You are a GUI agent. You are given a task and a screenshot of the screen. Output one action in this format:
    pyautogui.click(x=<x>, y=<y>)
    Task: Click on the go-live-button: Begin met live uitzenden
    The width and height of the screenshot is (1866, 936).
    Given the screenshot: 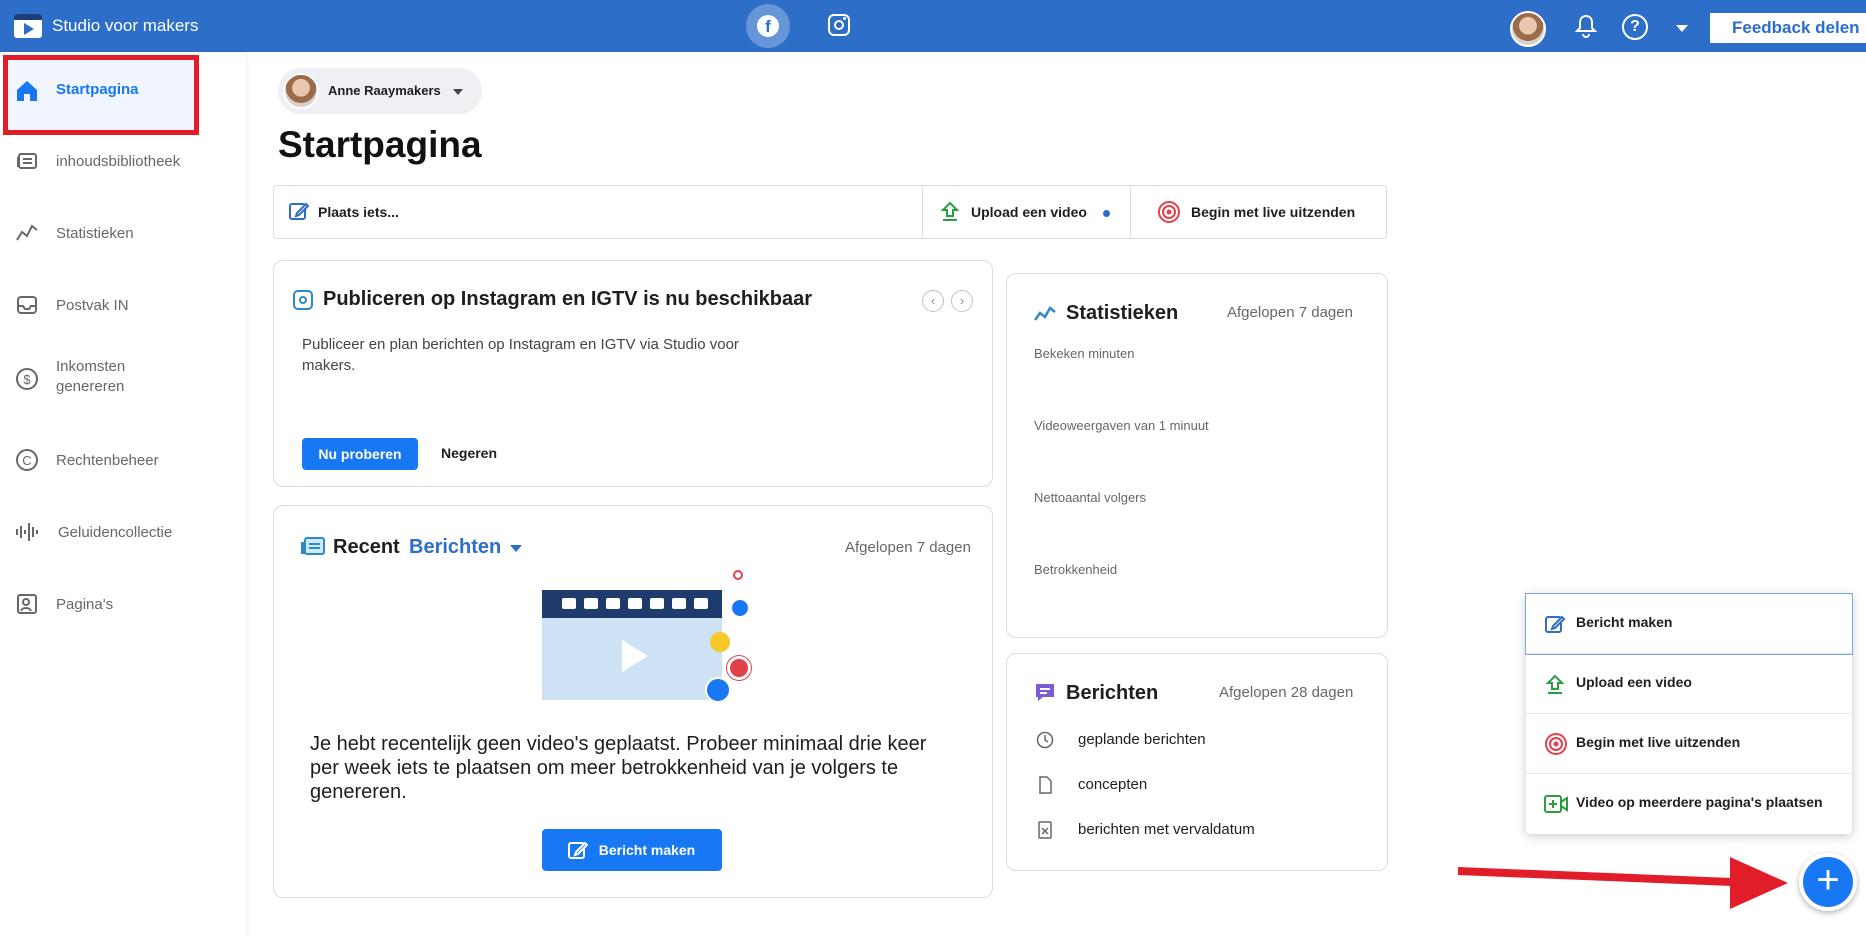 What is the action you would take?
    pyautogui.click(x=1259, y=212)
    